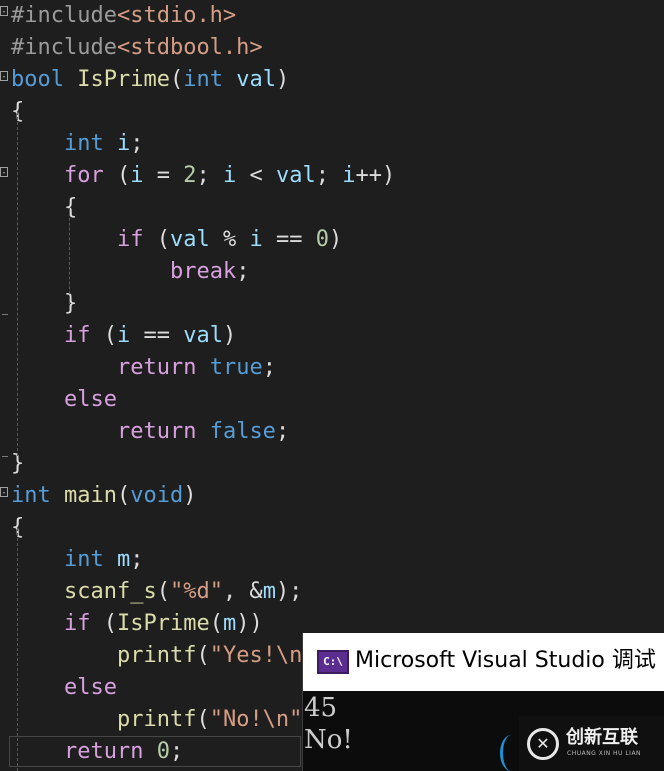 This screenshot has width=664, height=771. I want to click on code-line-main: int main(void), so click(103, 496).